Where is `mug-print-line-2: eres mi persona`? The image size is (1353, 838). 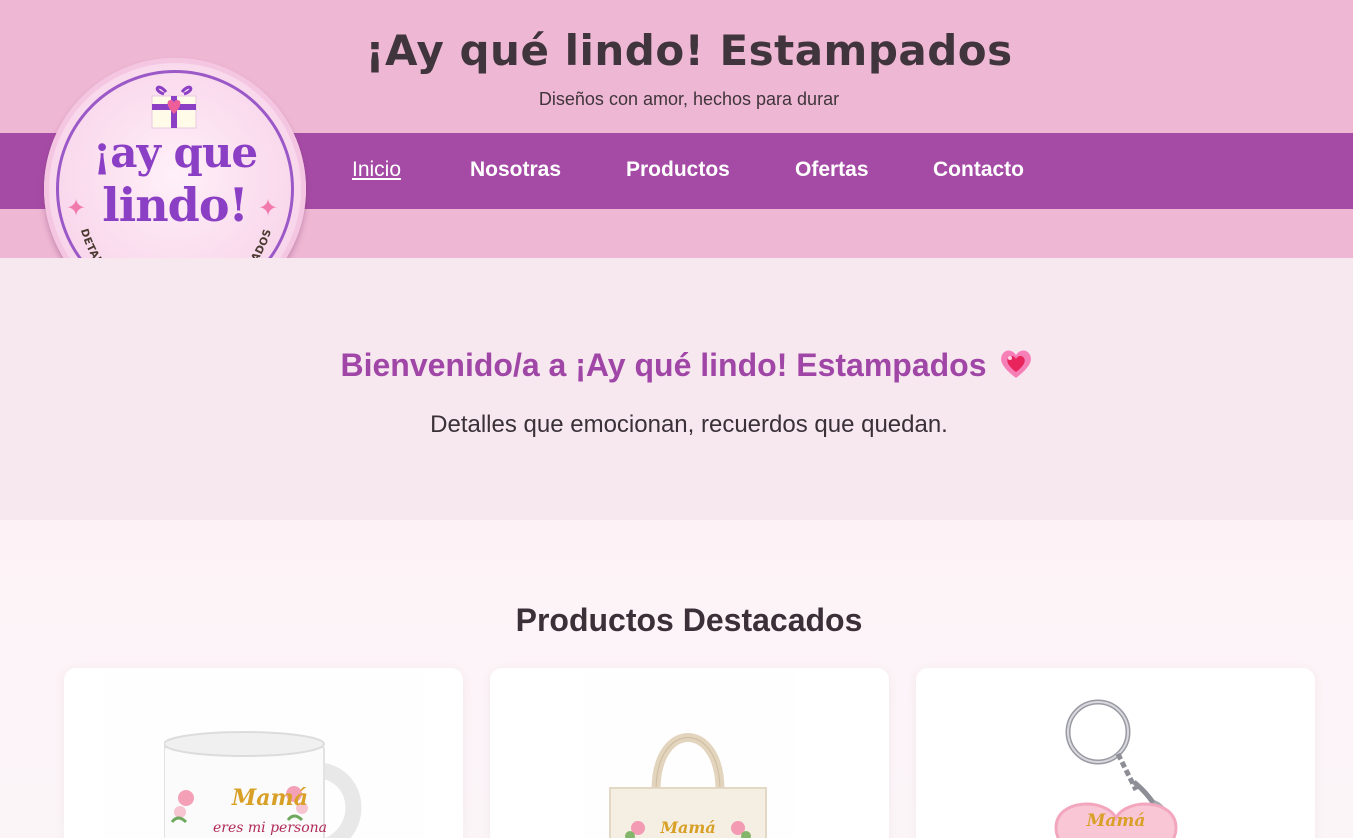 mug-print-line-2: eres mi persona is located at coordinates (270, 828).